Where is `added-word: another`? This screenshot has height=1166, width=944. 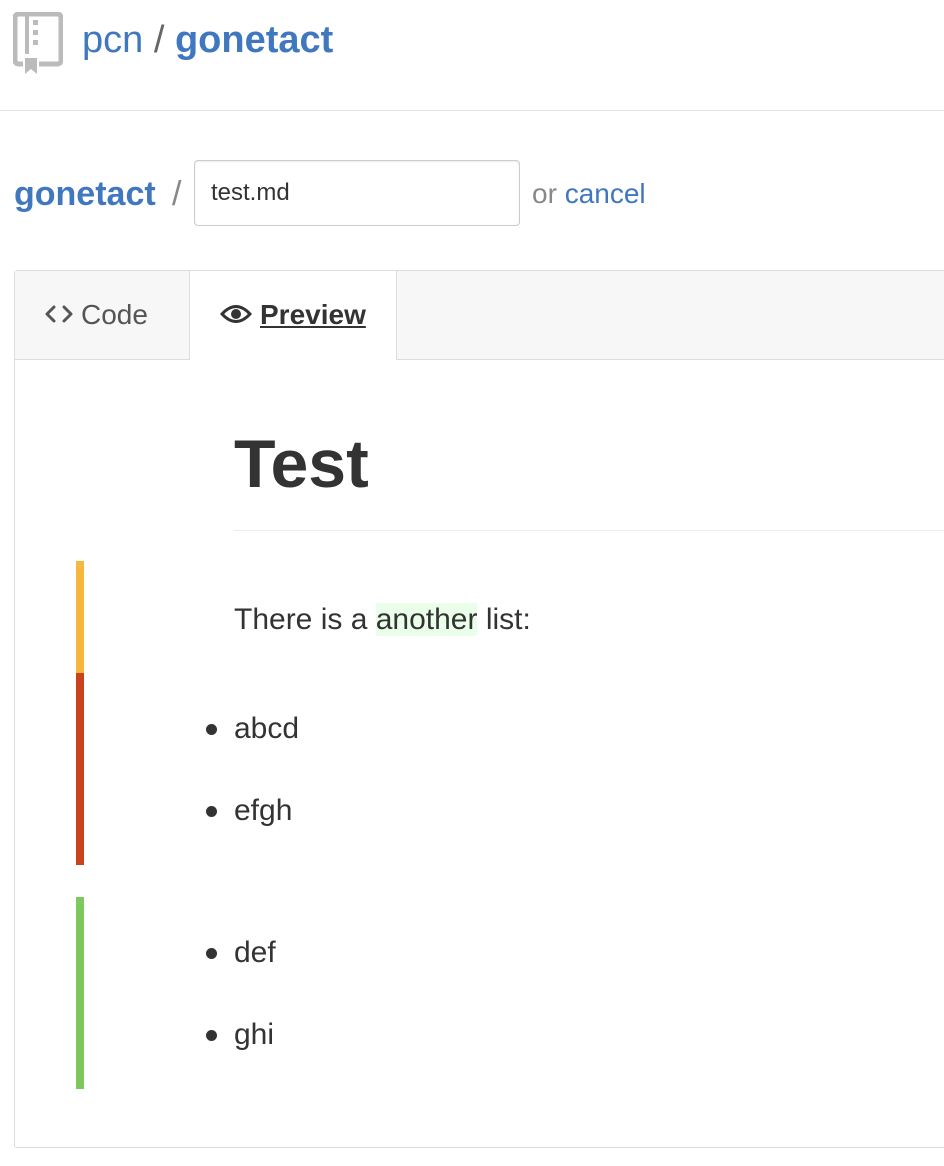 added-word: another is located at coordinates (426, 619).